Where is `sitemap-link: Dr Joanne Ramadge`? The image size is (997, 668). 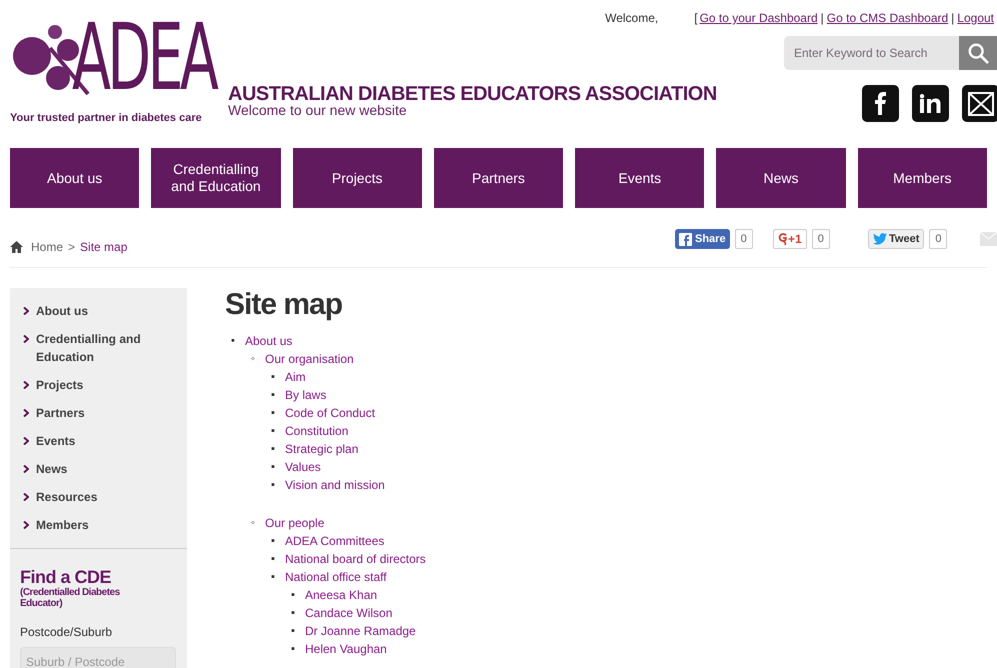 sitemap-link: Dr Joanne Ramadge is located at coordinates (360, 631).